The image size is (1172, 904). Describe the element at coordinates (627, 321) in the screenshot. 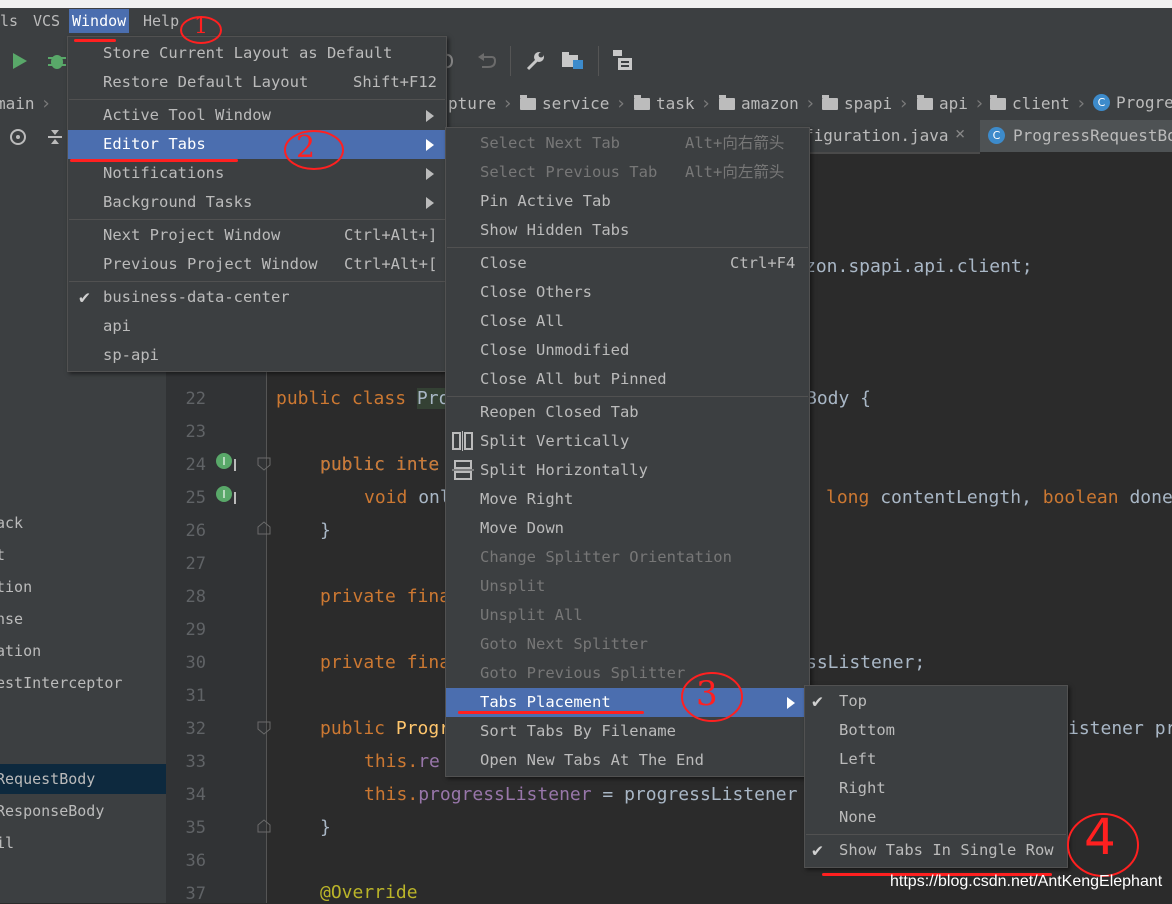

I see `menu-item-close-all: Close All` at that location.